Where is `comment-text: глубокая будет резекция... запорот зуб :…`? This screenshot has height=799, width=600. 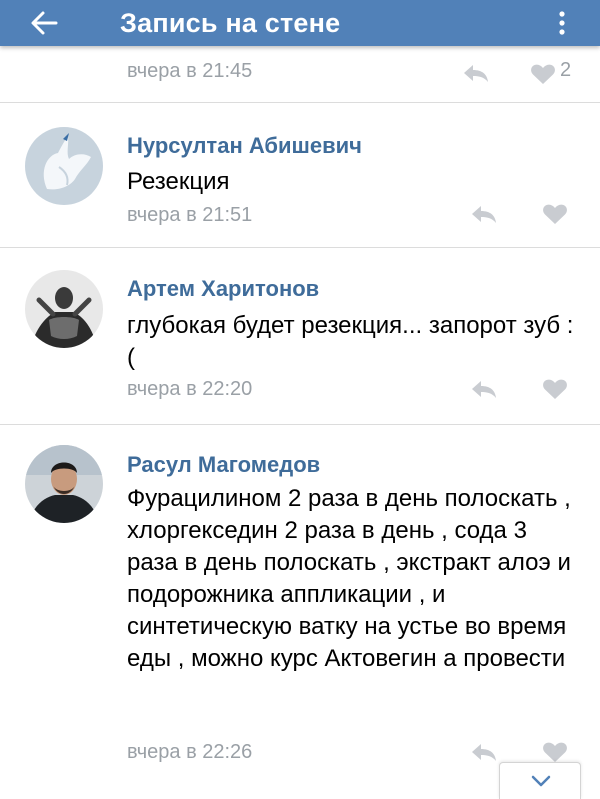 comment-text: глубокая будет резекция... запорот зуб :… is located at coordinates (350, 341).